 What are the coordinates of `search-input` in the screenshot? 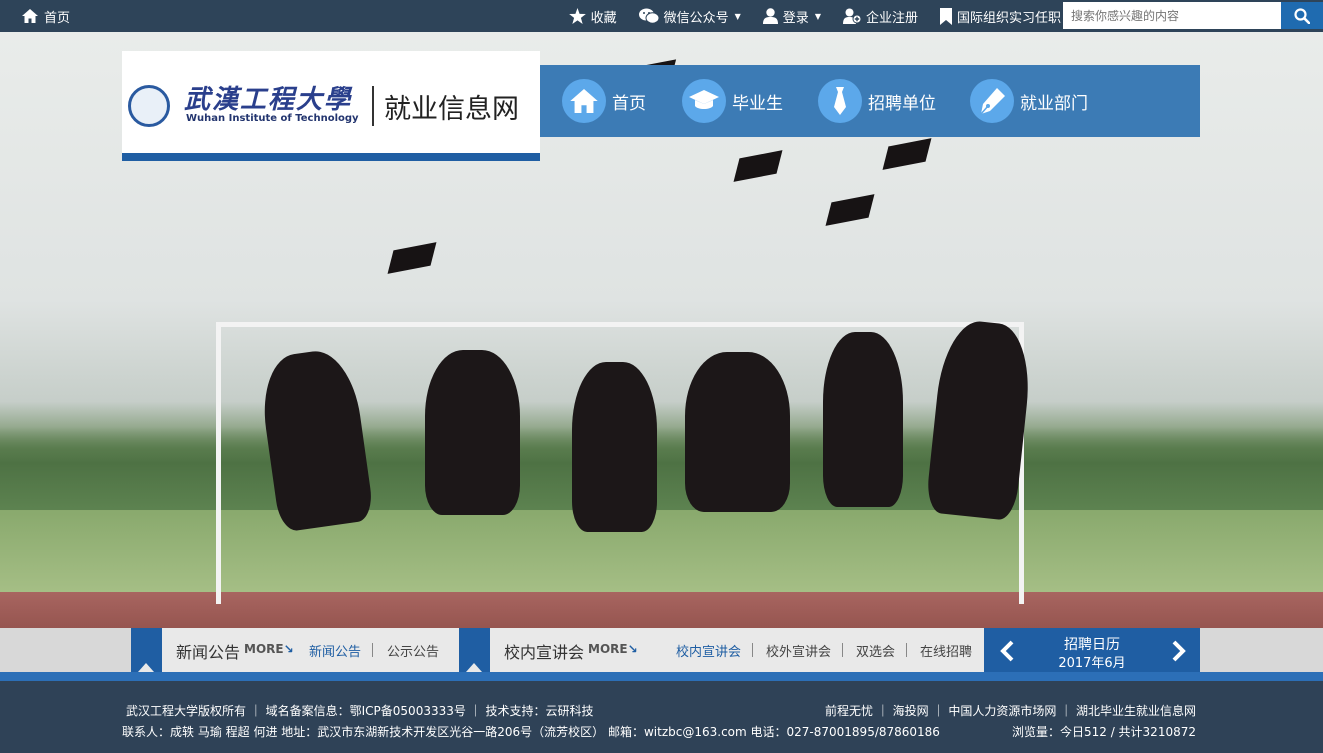 It's located at (1172, 15).